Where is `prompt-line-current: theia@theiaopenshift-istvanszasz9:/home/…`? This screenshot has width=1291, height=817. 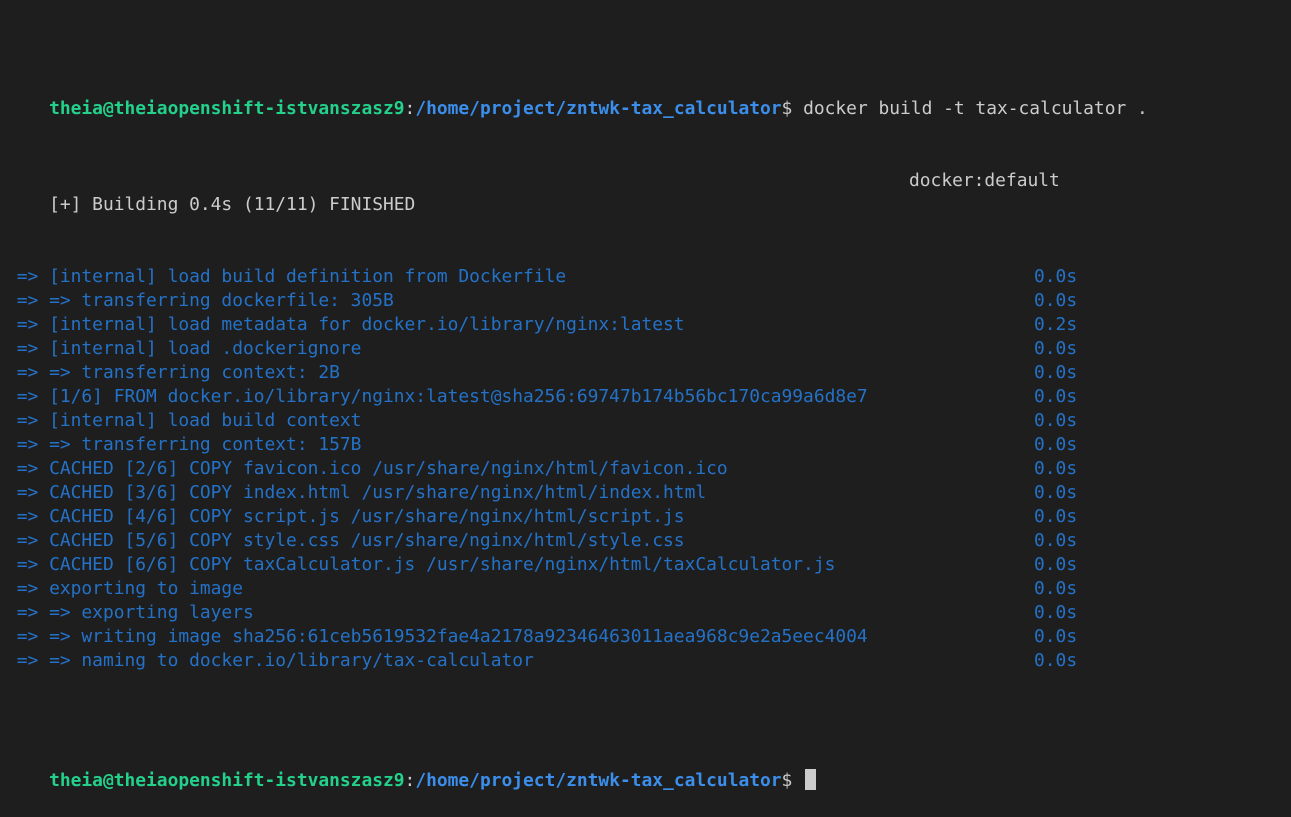 prompt-line-current: theia@theiaopenshift-istvanszasz9:/home/… is located at coordinates (648, 768).